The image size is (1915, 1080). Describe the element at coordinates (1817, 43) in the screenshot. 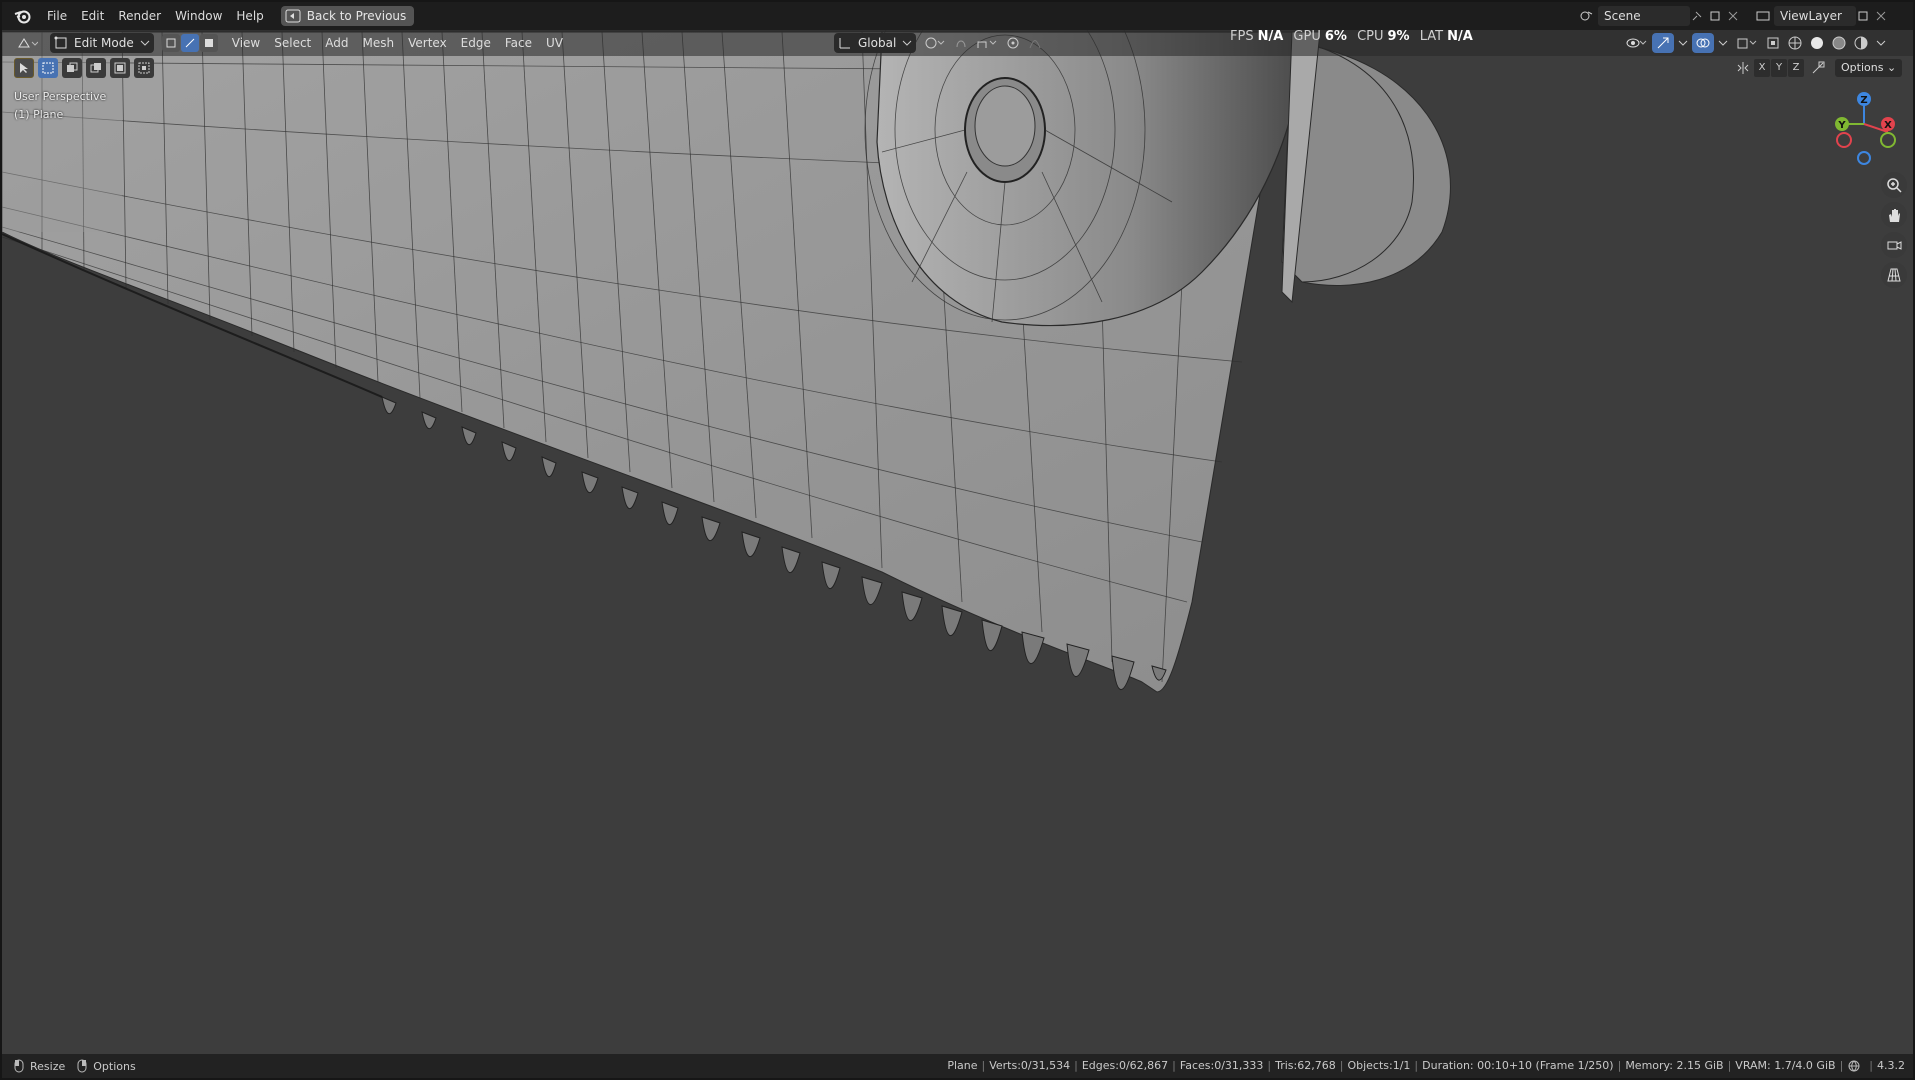

I see `solid-shading-icon` at that location.